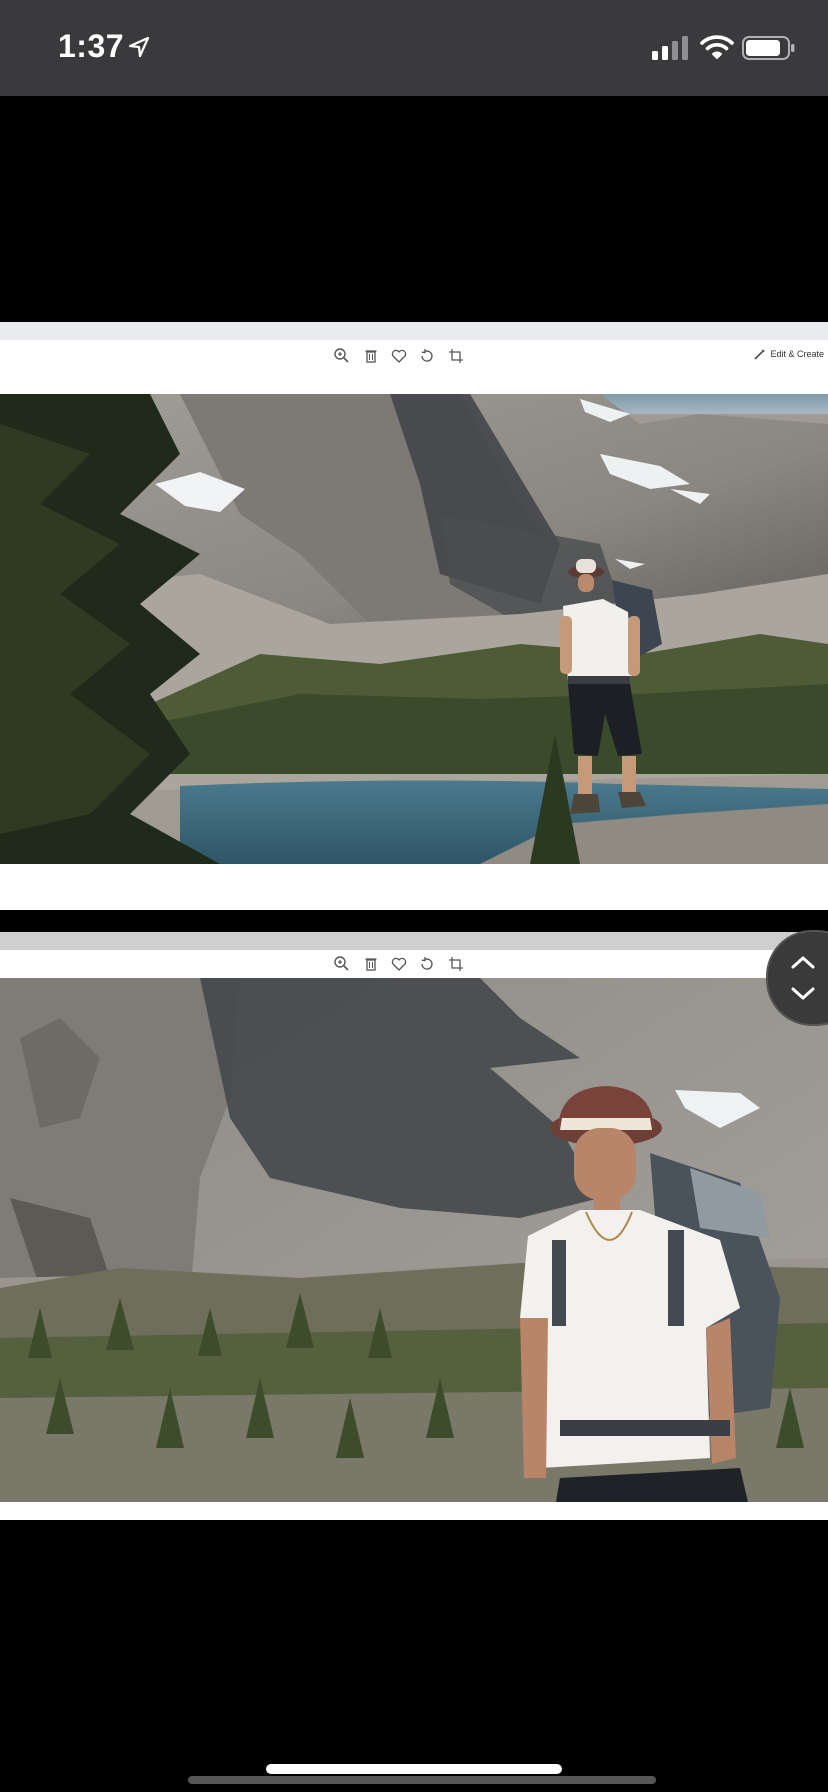 This screenshot has height=1792, width=828. Describe the element at coordinates (139, 47) in the screenshot. I see `location-arrow-icon` at that location.